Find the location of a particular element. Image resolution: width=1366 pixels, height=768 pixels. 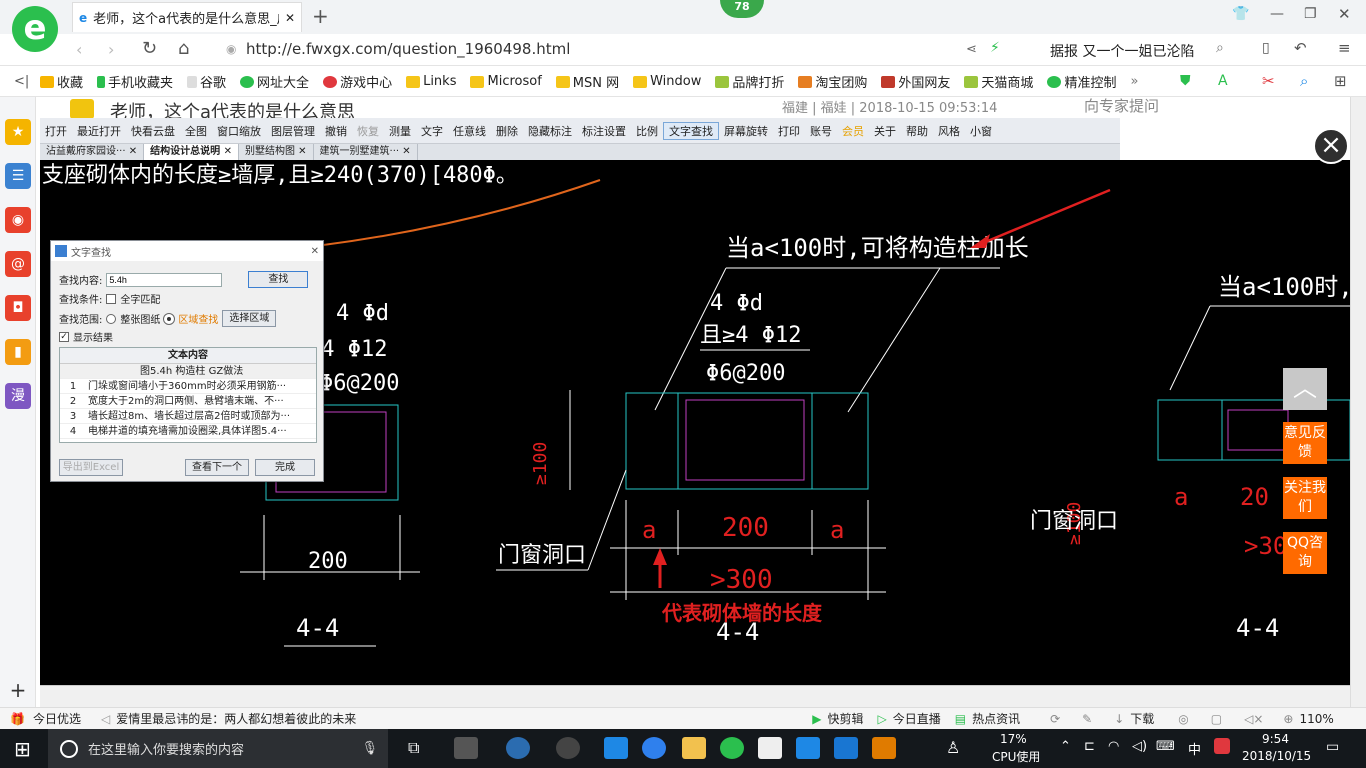

table-row: 3 墙长超过8m、墙长超过层高2倍时或顶部为··· is located at coordinates (188, 416).